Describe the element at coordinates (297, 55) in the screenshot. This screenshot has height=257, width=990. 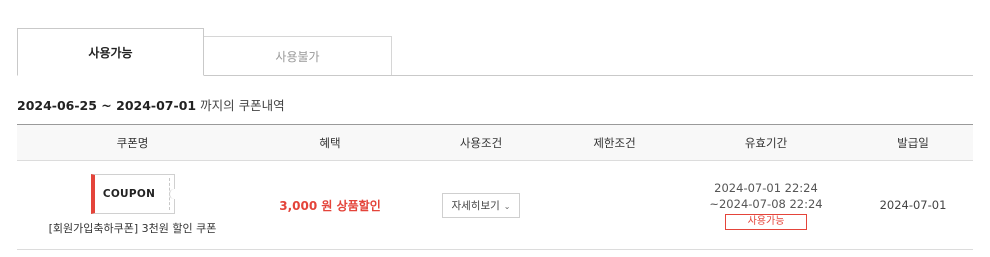
I see `tab-unavailable: 사용불가` at that location.